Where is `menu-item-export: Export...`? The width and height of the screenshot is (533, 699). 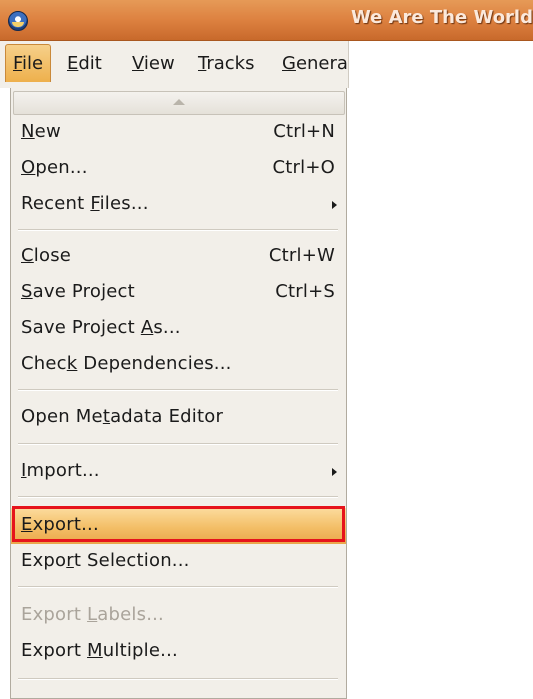
menu-item-export: Export... is located at coordinates (178, 525).